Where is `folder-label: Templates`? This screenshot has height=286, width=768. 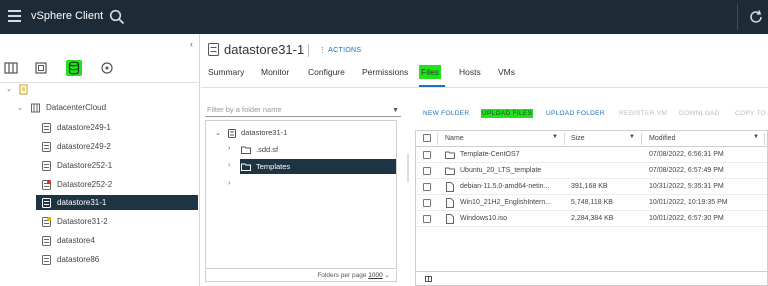
folder-label: Templates is located at coordinates (273, 166).